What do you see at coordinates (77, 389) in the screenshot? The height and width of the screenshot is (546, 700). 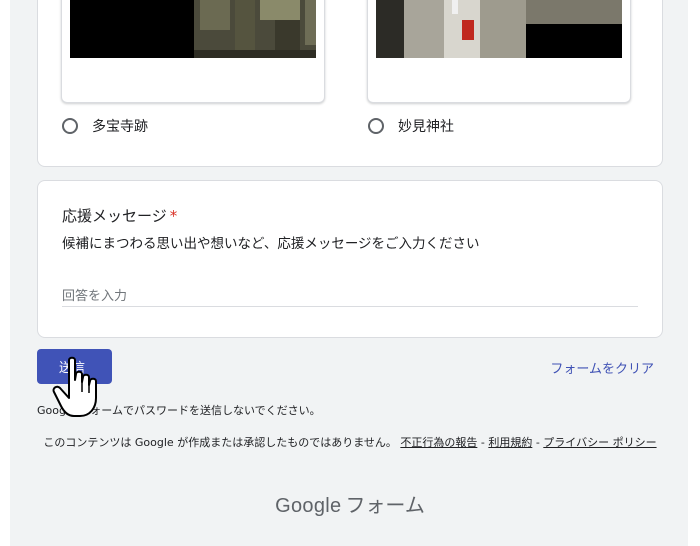 I see `hand-pointer-icon` at bounding box center [77, 389].